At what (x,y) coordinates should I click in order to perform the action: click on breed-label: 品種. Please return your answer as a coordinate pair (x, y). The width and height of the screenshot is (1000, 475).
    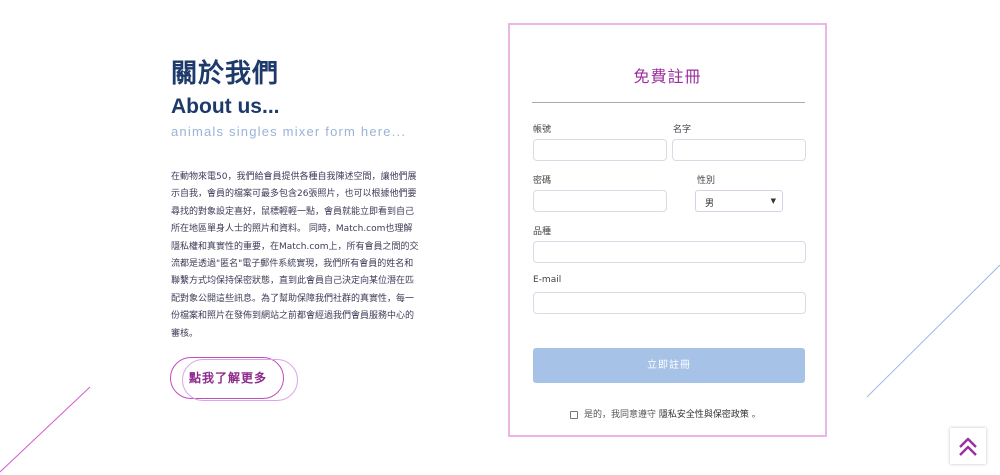
    Looking at the image, I should click on (542, 232).